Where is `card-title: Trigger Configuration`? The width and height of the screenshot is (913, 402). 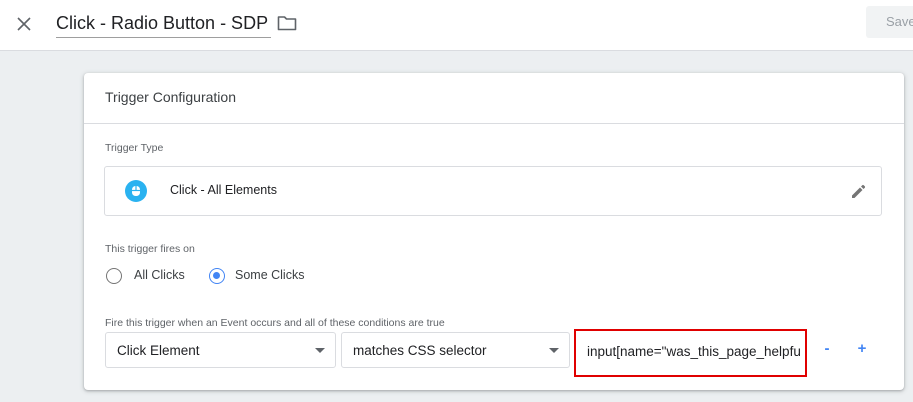 card-title: Trigger Configuration is located at coordinates (170, 97).